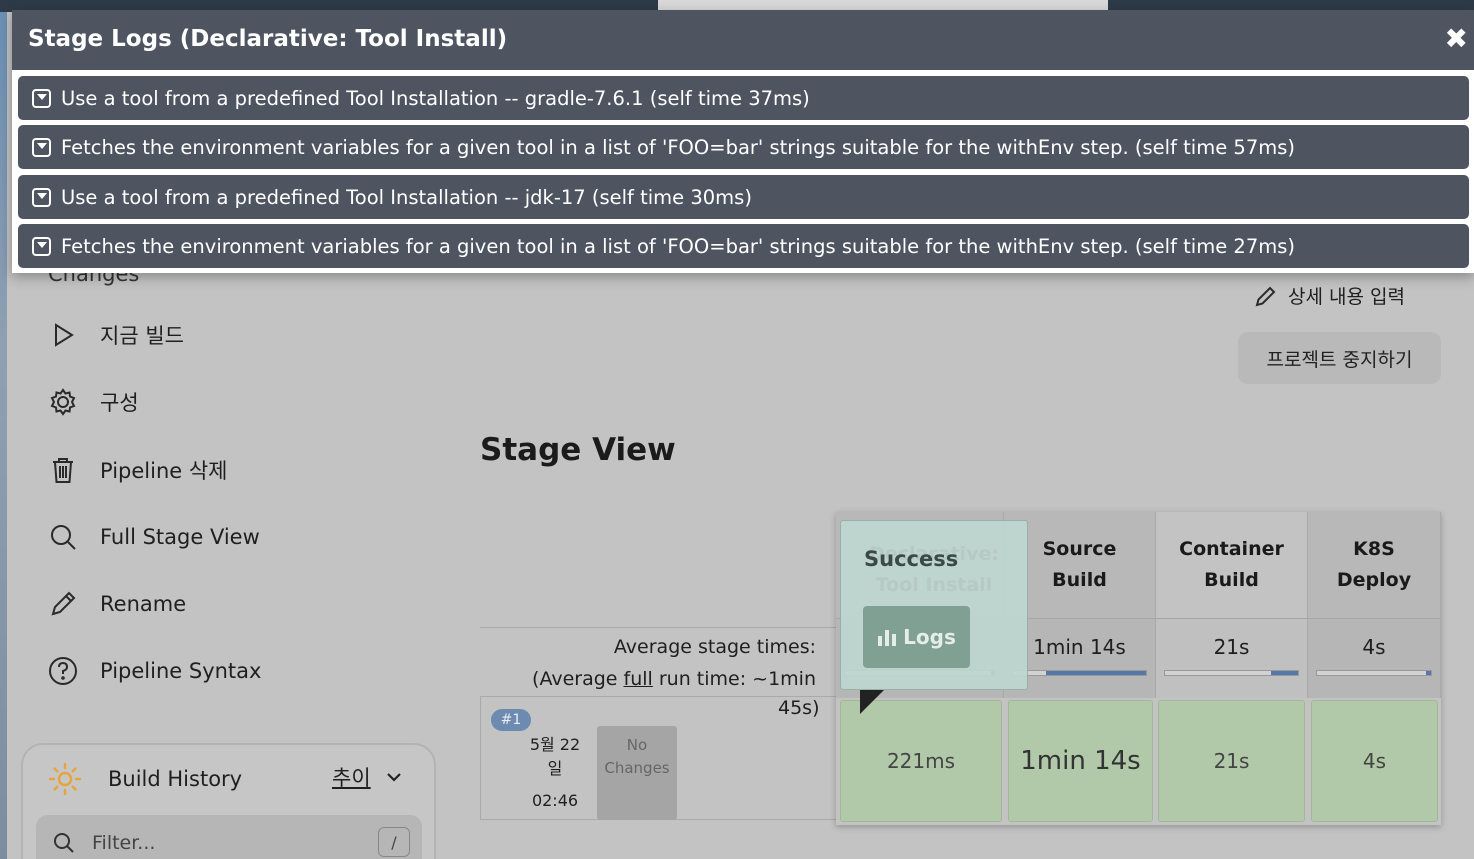 This screenshot has width=1474, height=859. What do you see at coordinates (638, 679) in the screenshot?
I see `full-run-link: full` at bounding box center [638, 679].